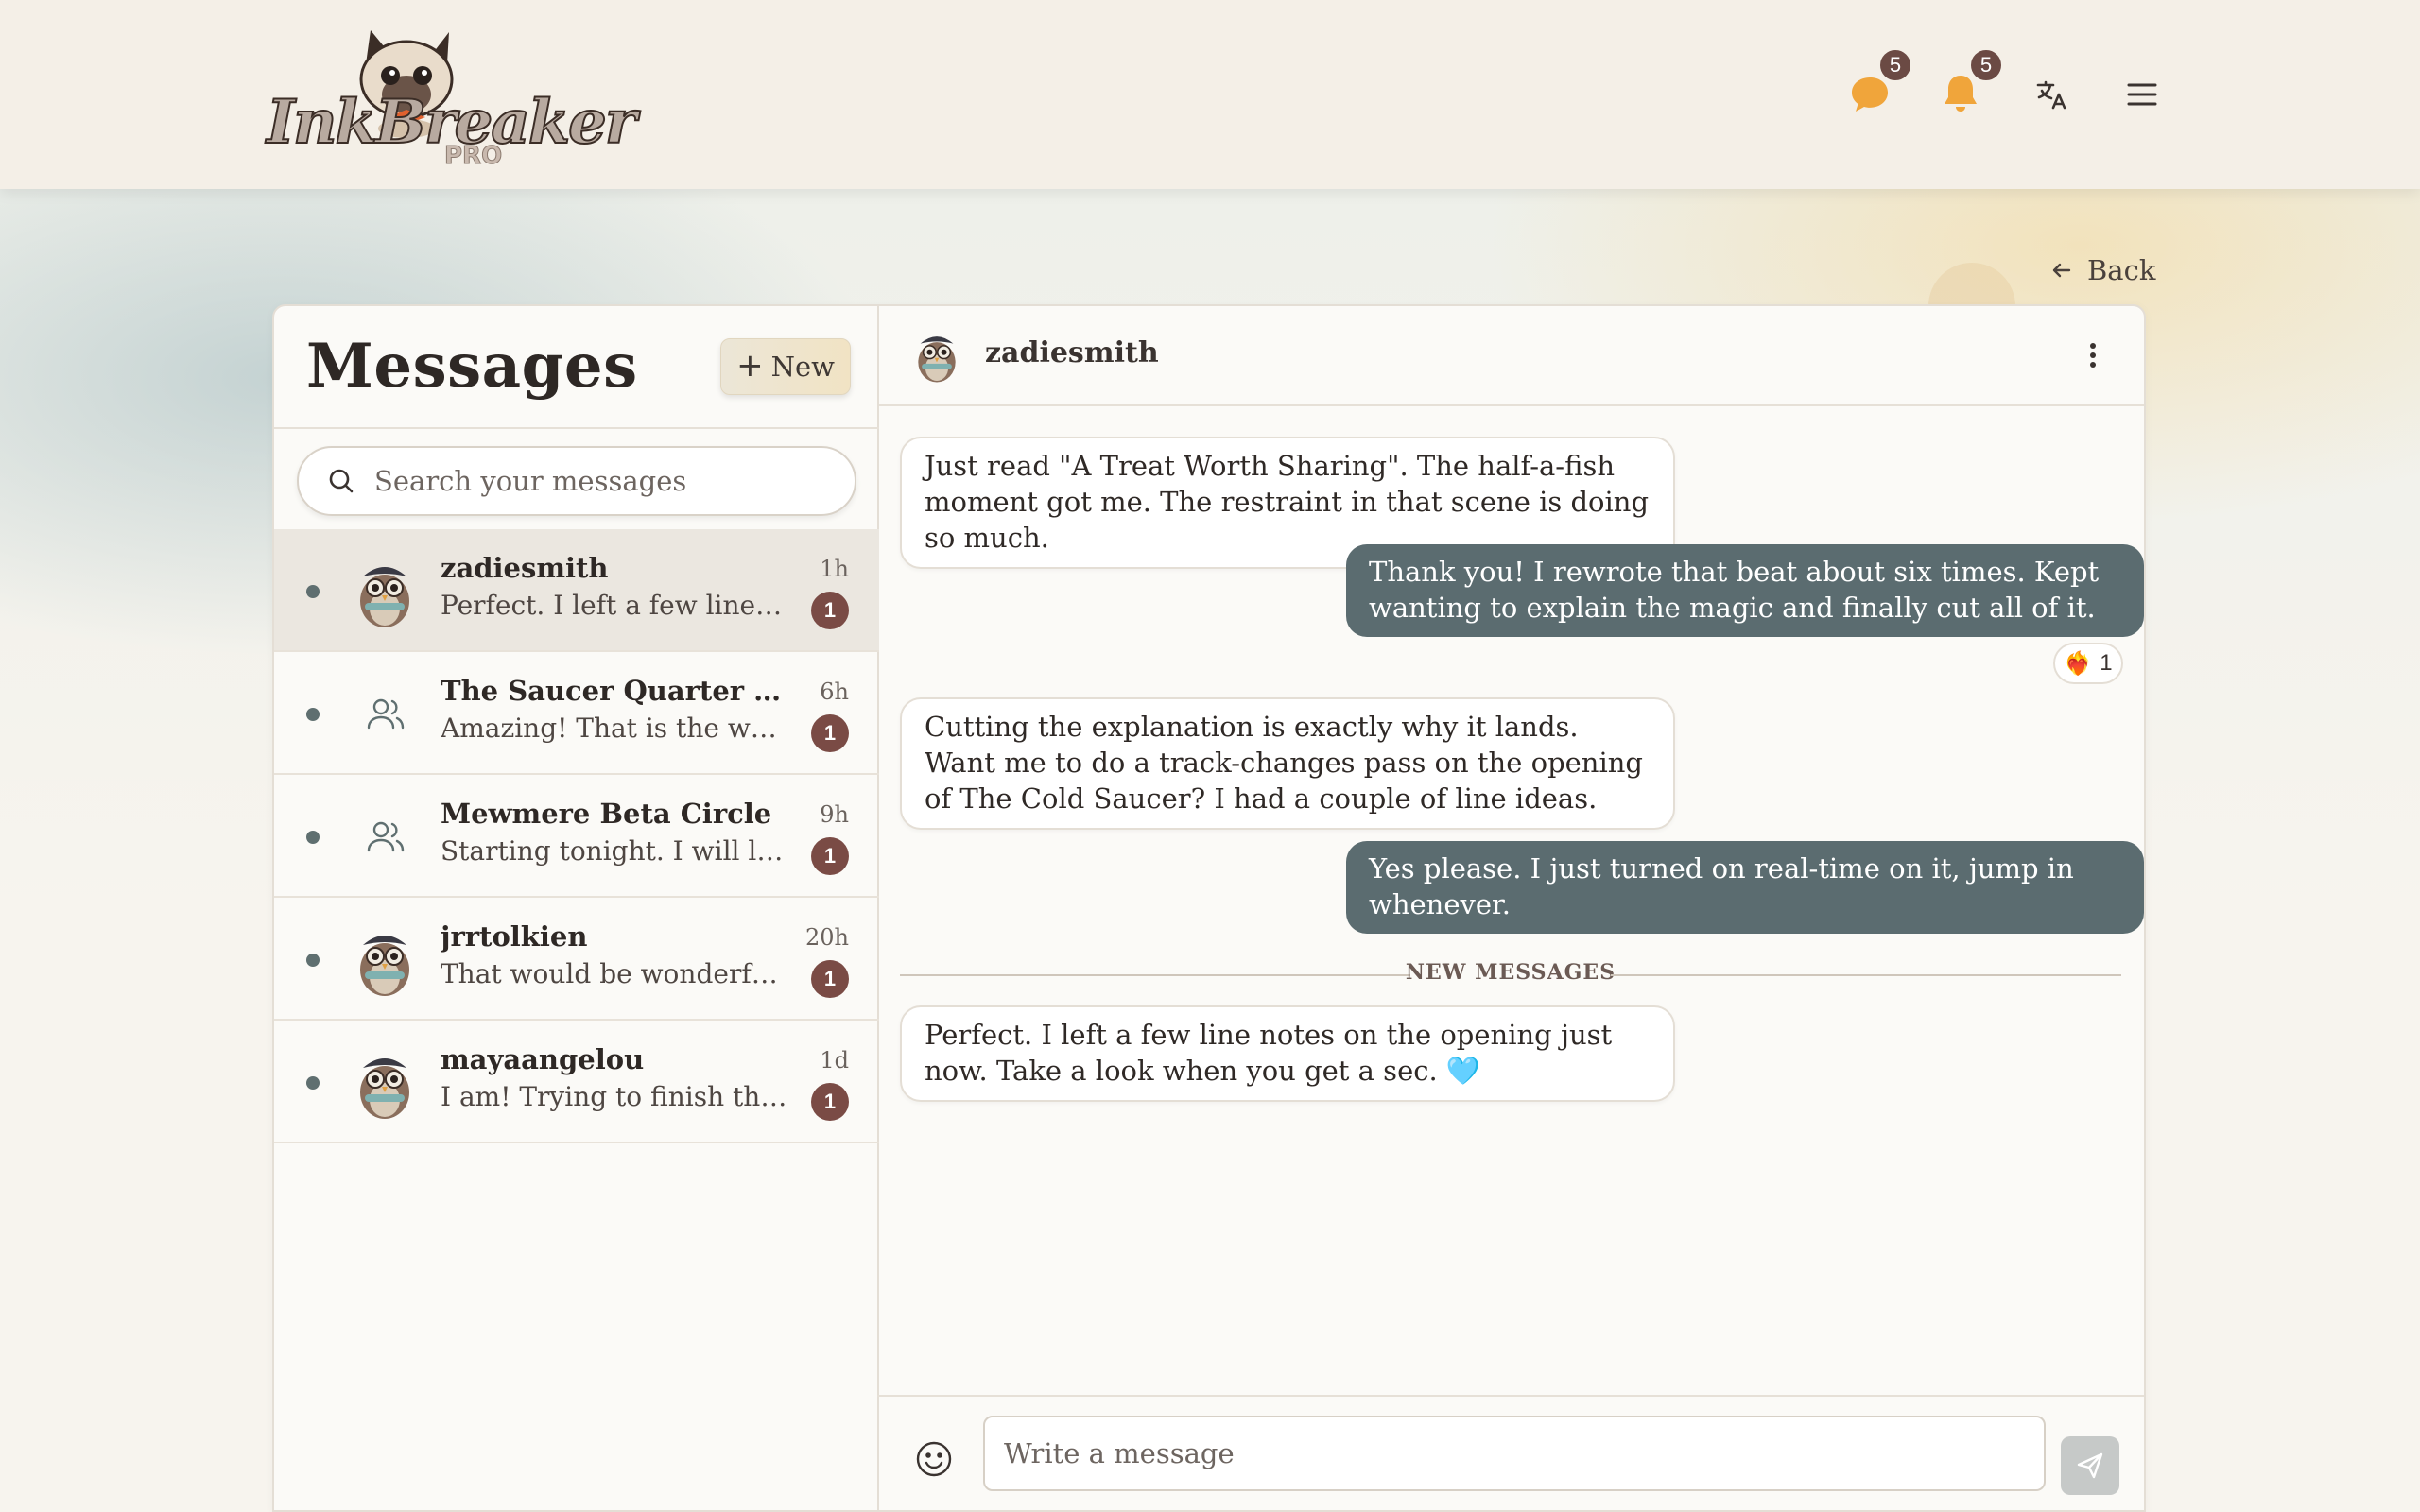  Describe the element at coordinates (1895, 65) in the screenshot. I see `messages-badge: 5` at that location.